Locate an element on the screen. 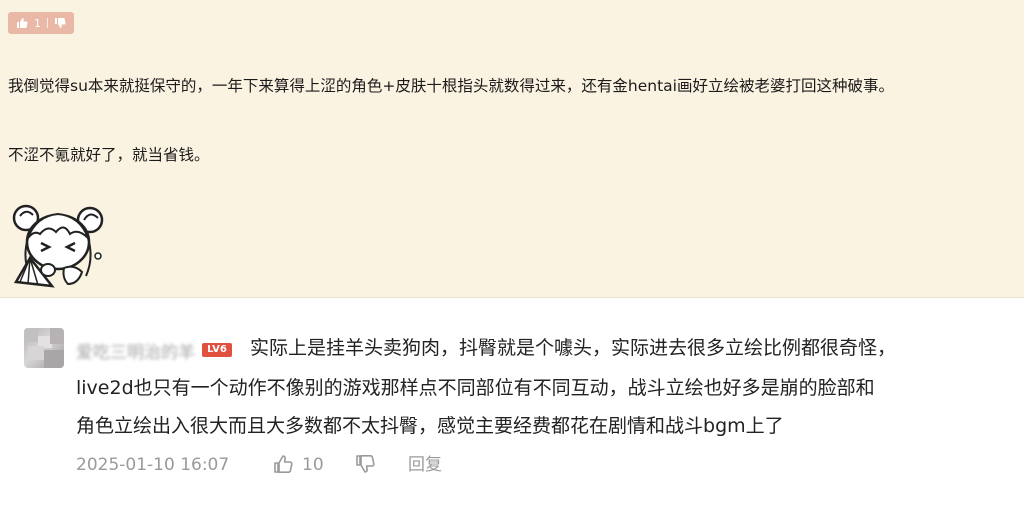 The width and height of the screenshot is (1024, 510). username: 爱吃三明治的羊 is located at coordinates (135, 350).